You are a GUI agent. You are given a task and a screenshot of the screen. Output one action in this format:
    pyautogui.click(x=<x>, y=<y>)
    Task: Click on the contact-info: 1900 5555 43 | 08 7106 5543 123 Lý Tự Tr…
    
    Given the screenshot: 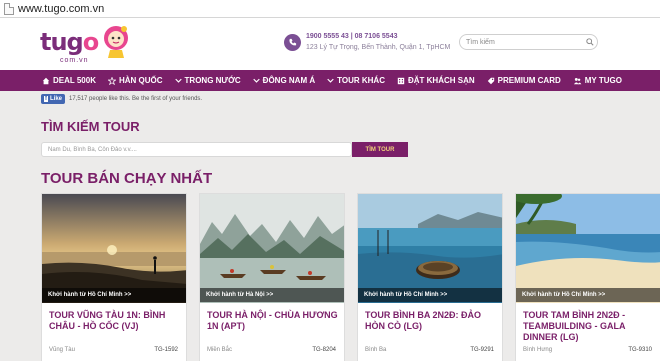 What is the action you would take?
    pyautogui.click(x=367, y=42)
    